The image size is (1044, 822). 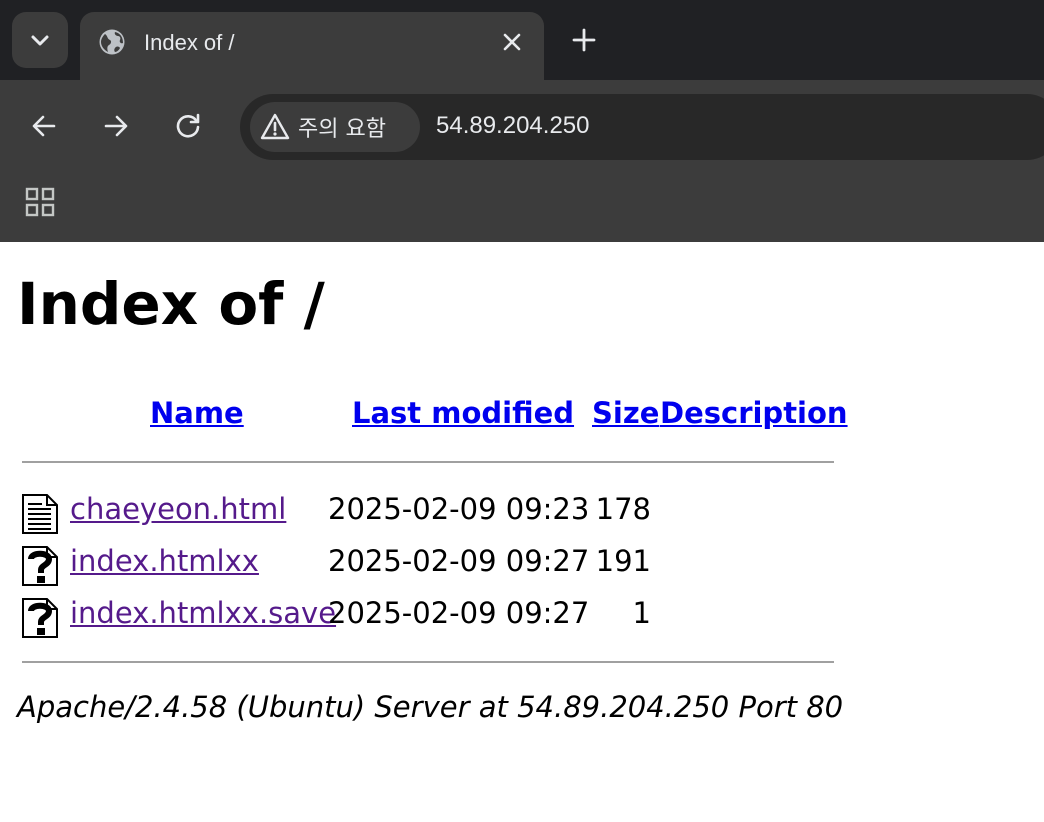 What do you see at coordinates (312, 46) in the screenshot?
I see `active-tab: Index of /` at bounding box center [312, 46].